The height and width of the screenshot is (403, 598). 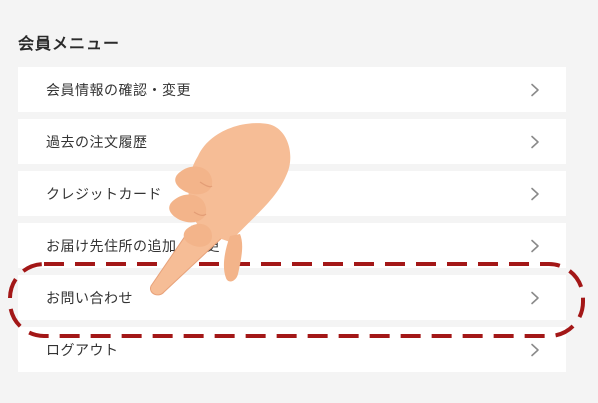 I want to click on menu-item-label: お問い合わせ, so click(x=89, y=298).